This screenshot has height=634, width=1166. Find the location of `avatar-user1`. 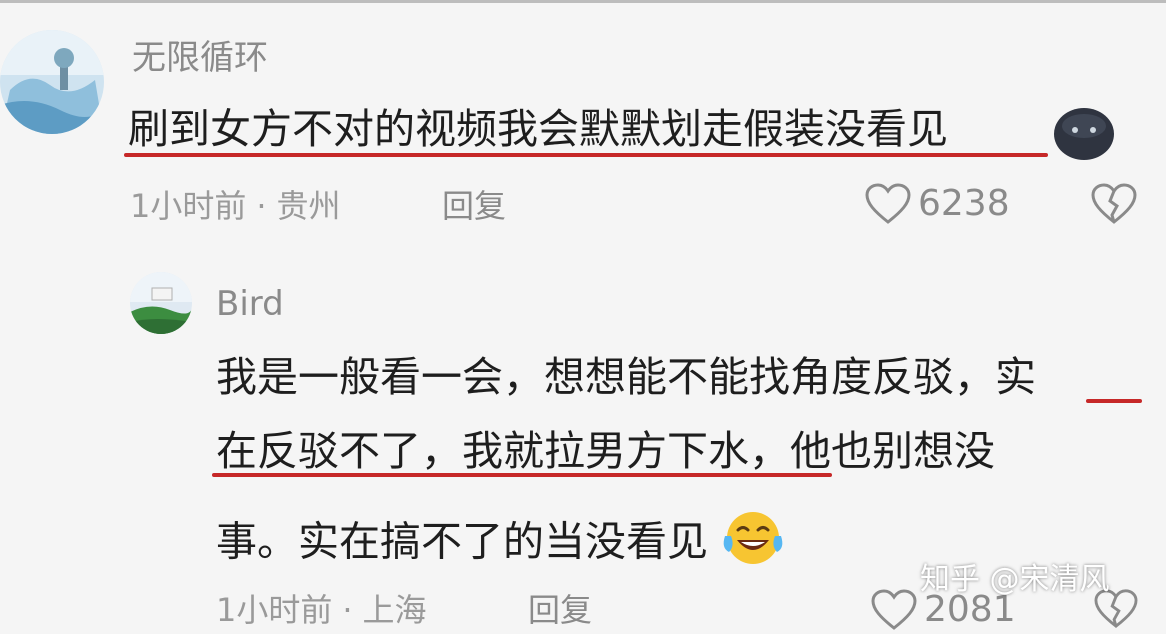

avatar-user1 is located at coordinates (52, 82).